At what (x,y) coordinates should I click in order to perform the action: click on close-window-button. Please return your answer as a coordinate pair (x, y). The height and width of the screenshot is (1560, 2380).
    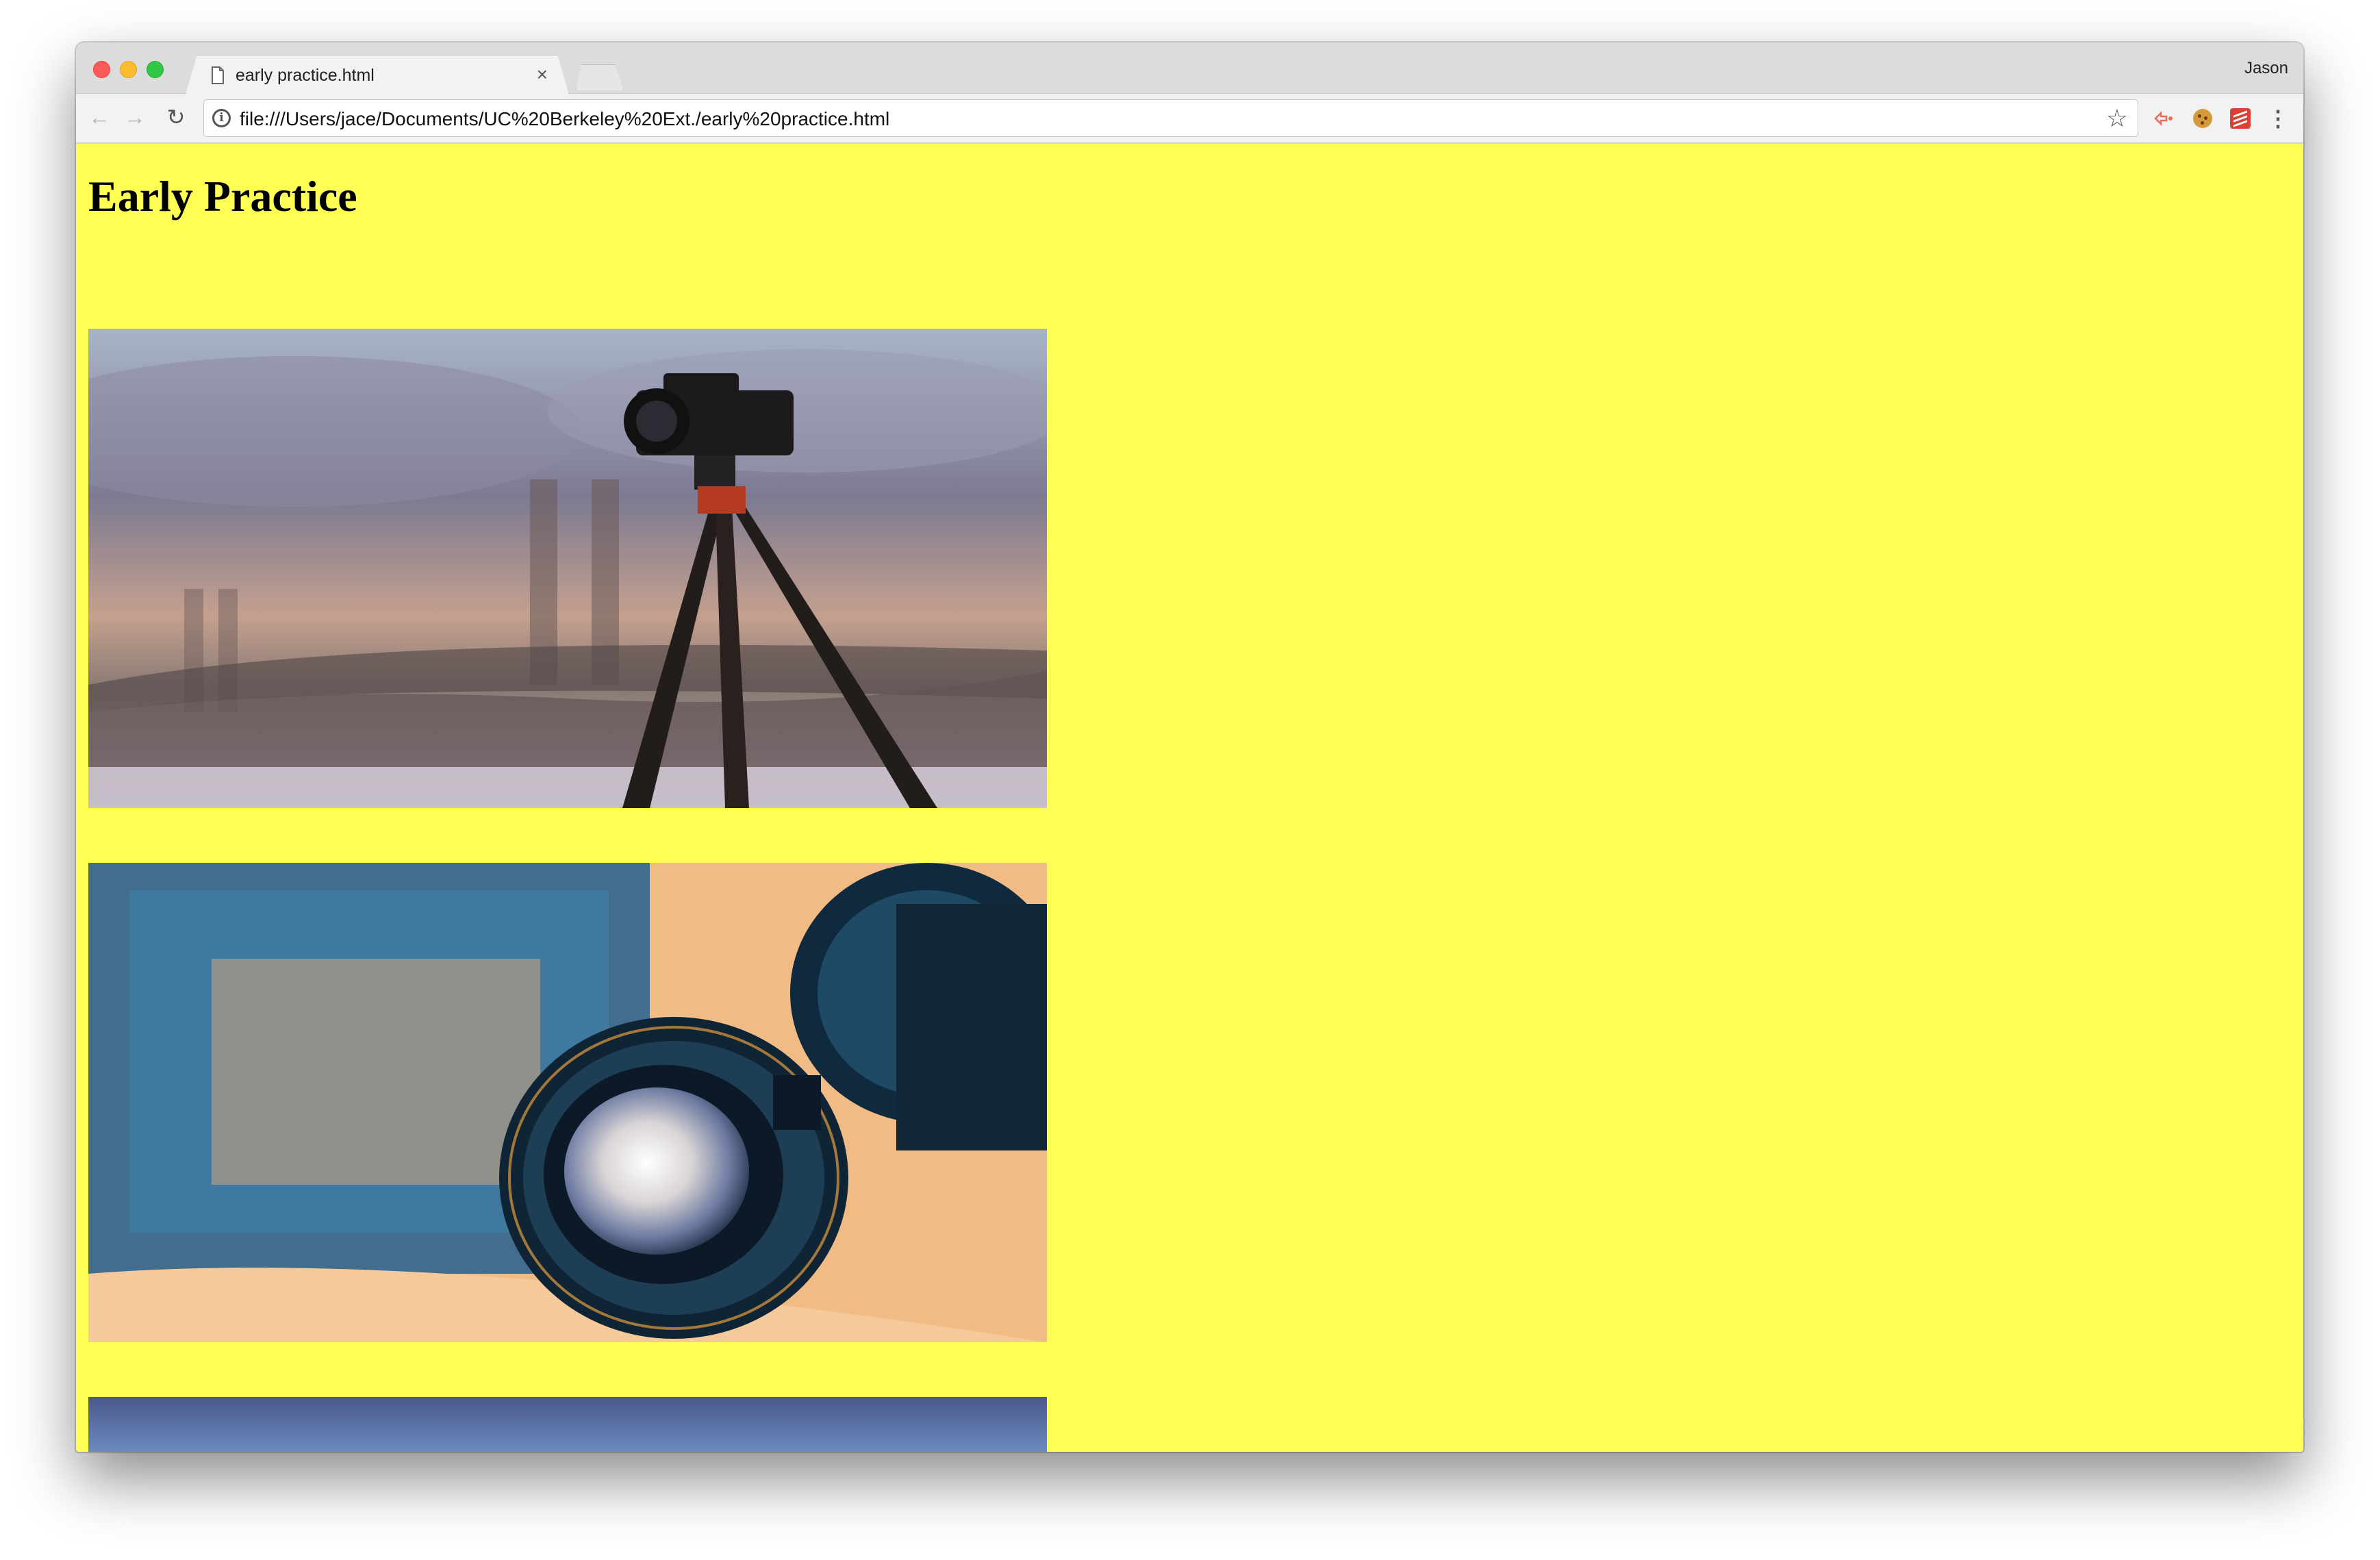
    Looking at the image, I should click on (101, 69).